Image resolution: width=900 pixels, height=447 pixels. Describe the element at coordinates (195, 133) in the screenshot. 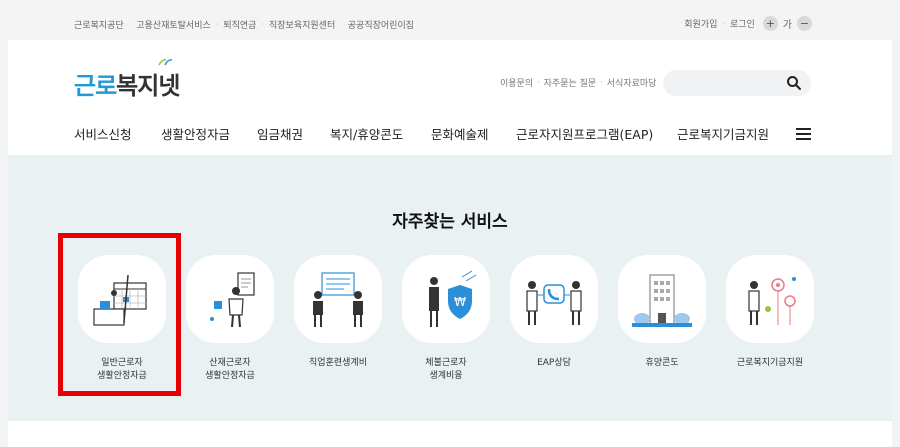

I see `nav-item-living-fund: 생활안정자금` at that location.